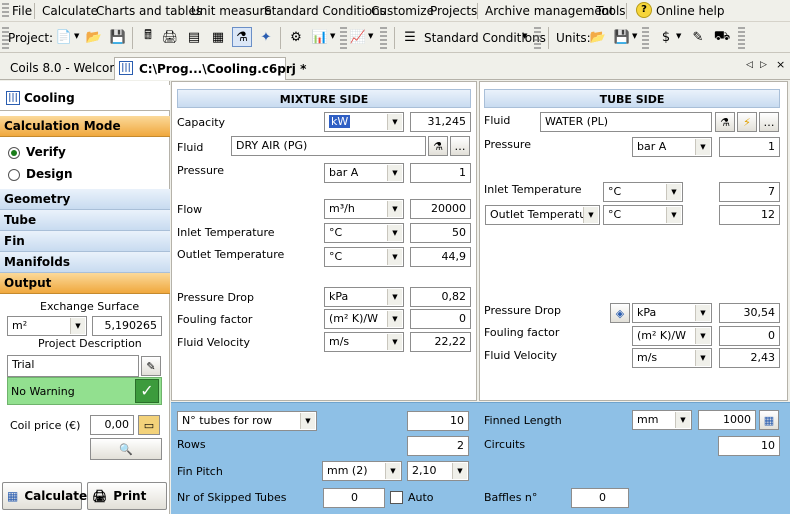  Describe the element at coordinates (364, 122) in the screenshot. I see `capacity-unit-select: kW ▼` at that location.